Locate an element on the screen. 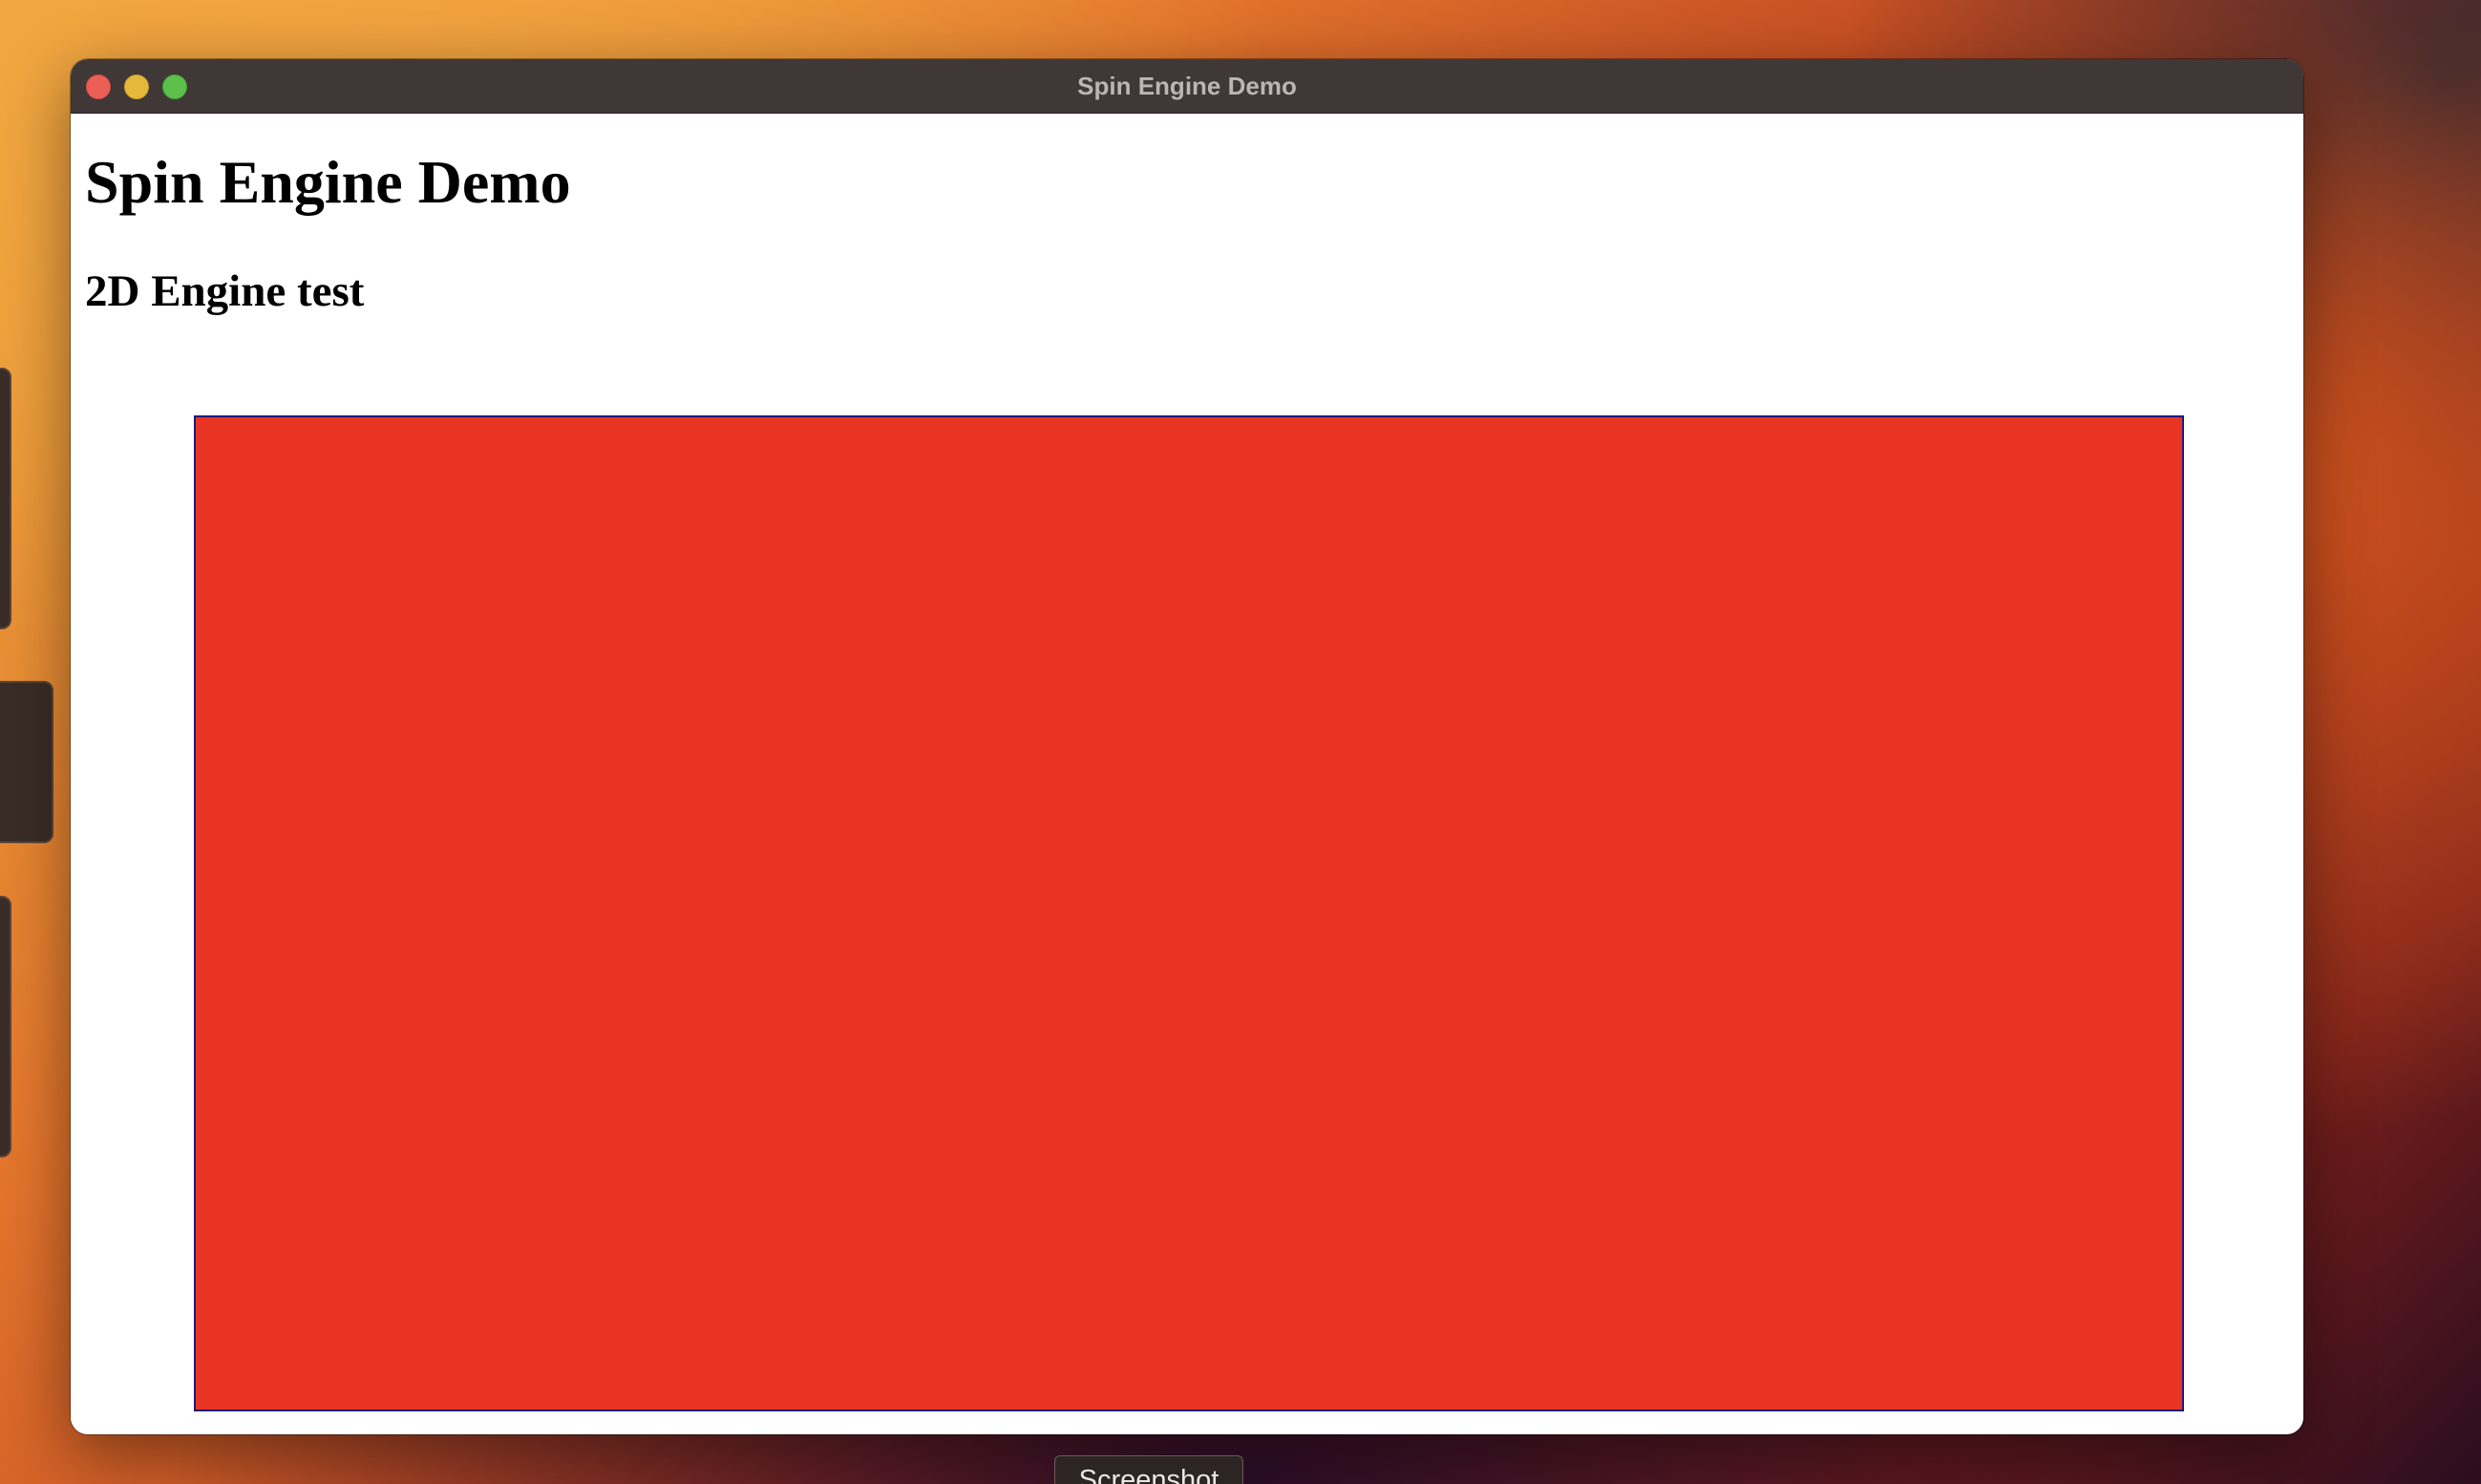 This screenshot has width=2481, height=1484. window-title: Spin Engine Demo is located at coordinates (1187, 86).